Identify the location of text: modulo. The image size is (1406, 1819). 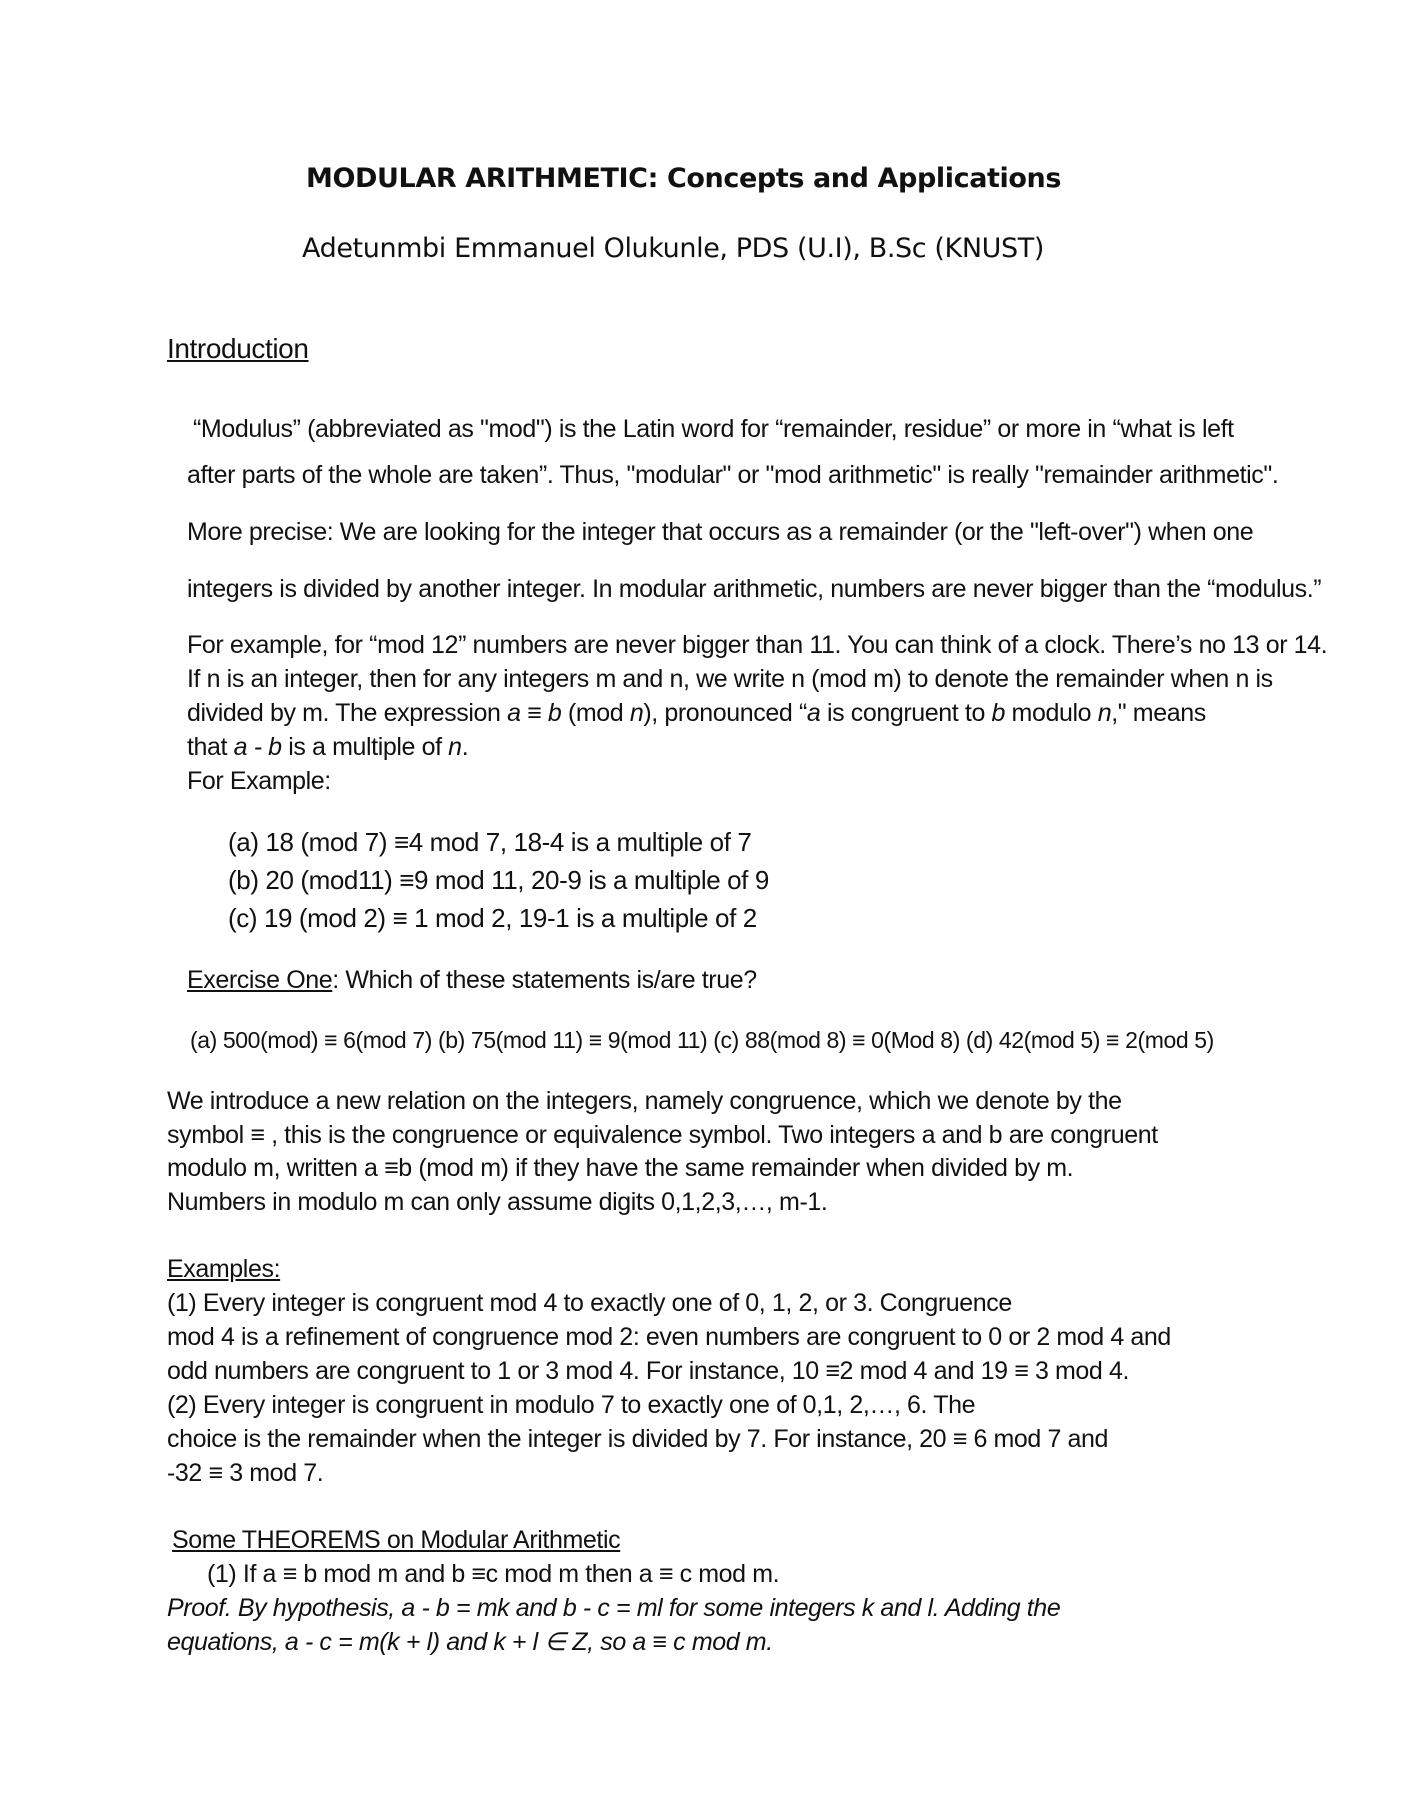
(1051, 713).